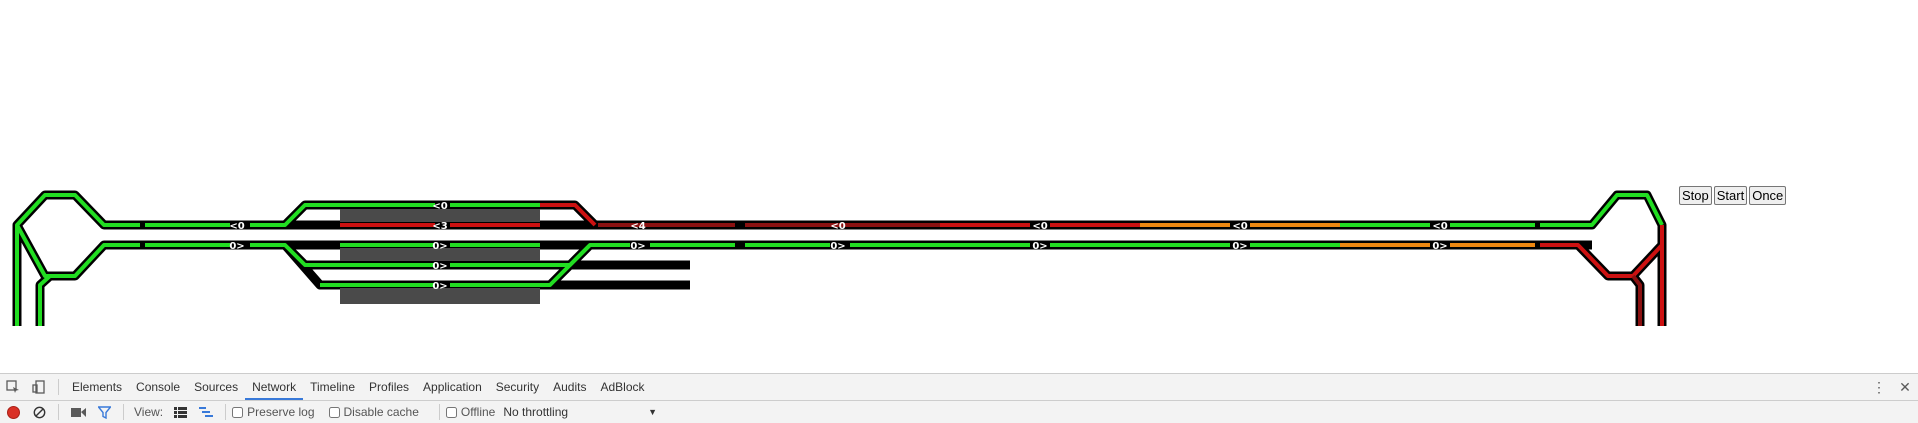 The width and height of the screenshot is (1918, 423). I want to click on tab-application: Application, so click(452, 387).